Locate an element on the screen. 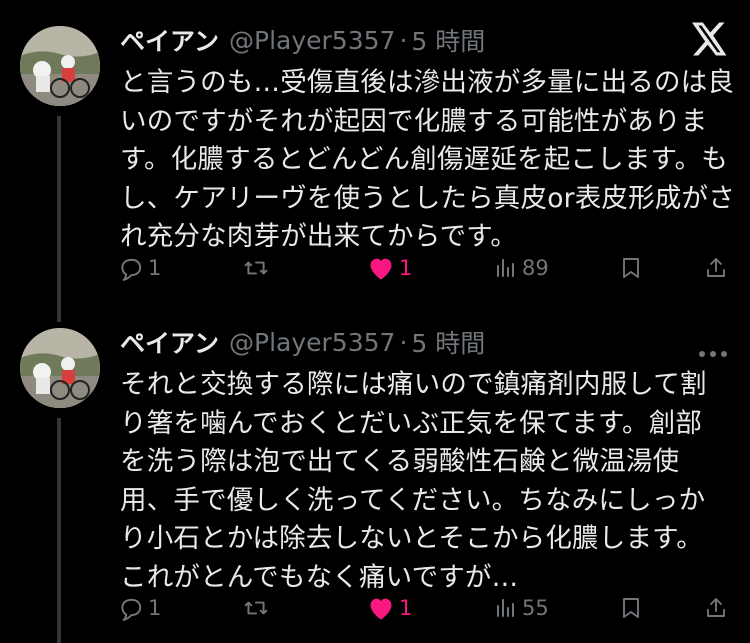 Image resolution: width=750 pixels, height=643 pixels. view-count: 89 is located at coordinates (535, 268).